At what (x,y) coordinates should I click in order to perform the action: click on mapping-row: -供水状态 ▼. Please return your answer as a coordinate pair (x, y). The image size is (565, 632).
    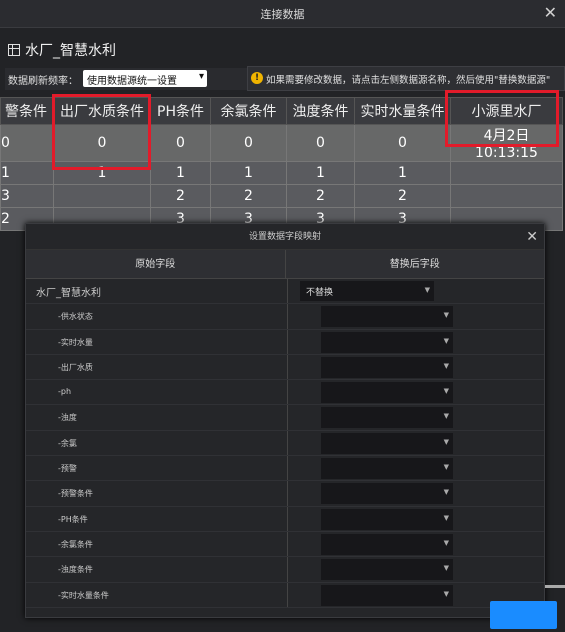
    Looking at the image, I should click on (285, 317).